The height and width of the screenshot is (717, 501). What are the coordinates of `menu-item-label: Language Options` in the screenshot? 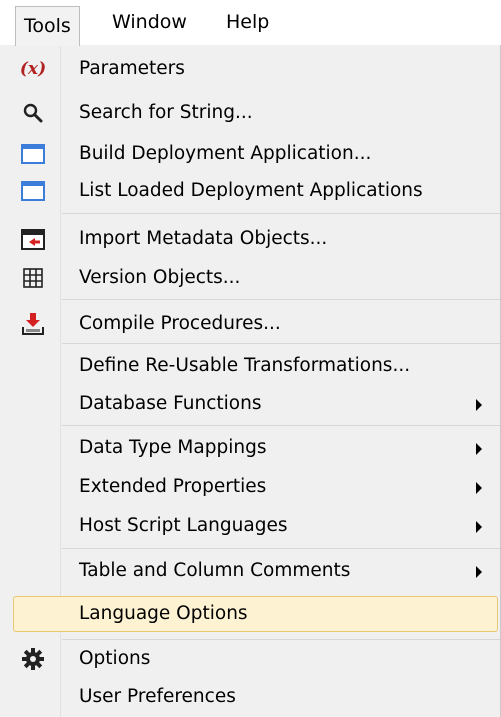 It's located at (163, 613).